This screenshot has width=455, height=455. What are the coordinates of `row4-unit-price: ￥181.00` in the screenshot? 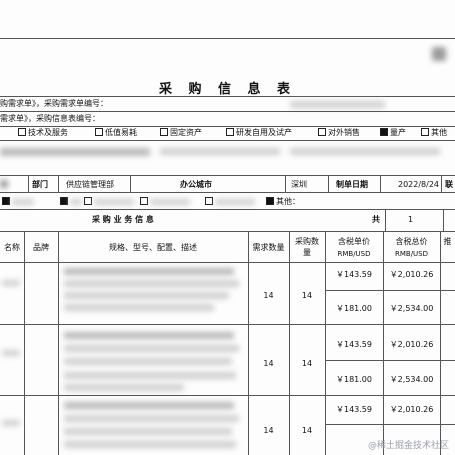 It's located at (354, 379).